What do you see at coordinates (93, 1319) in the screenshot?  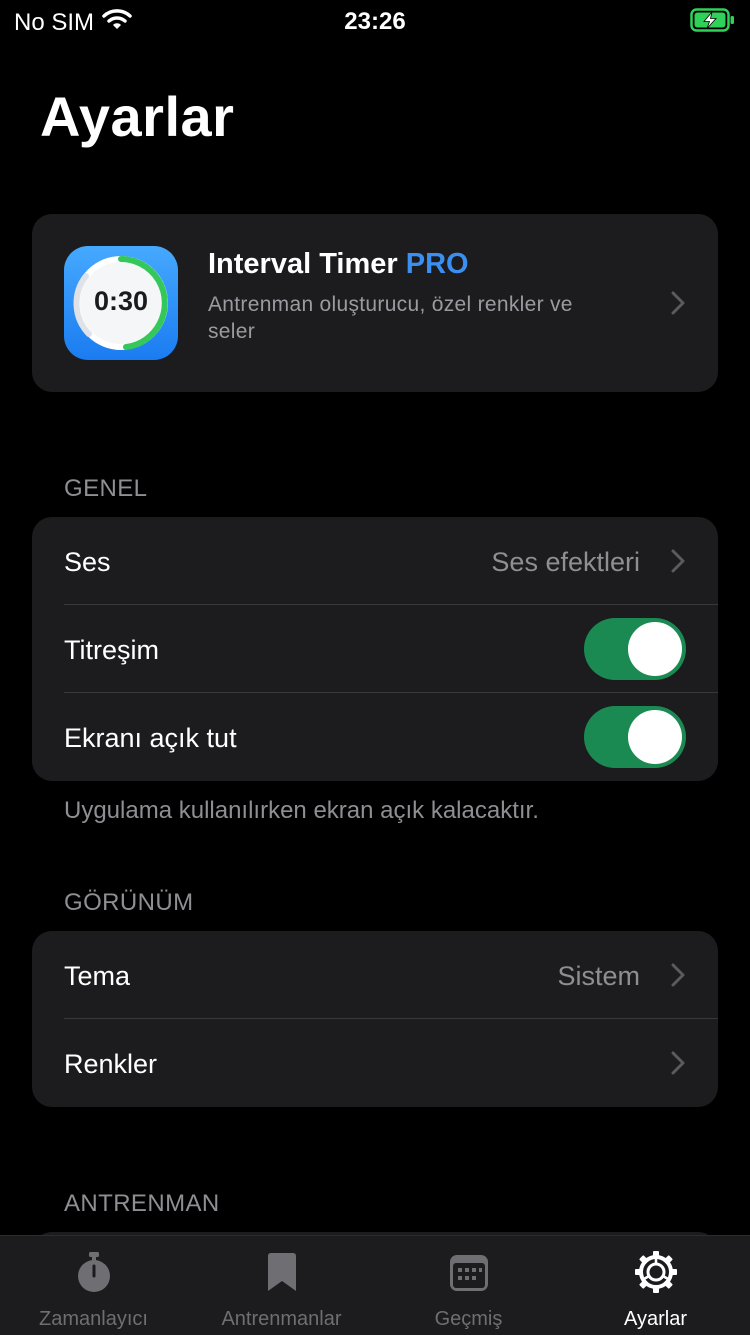 I see `tab-label: Zamanlayıcı` at bounding box center [93, 1319].